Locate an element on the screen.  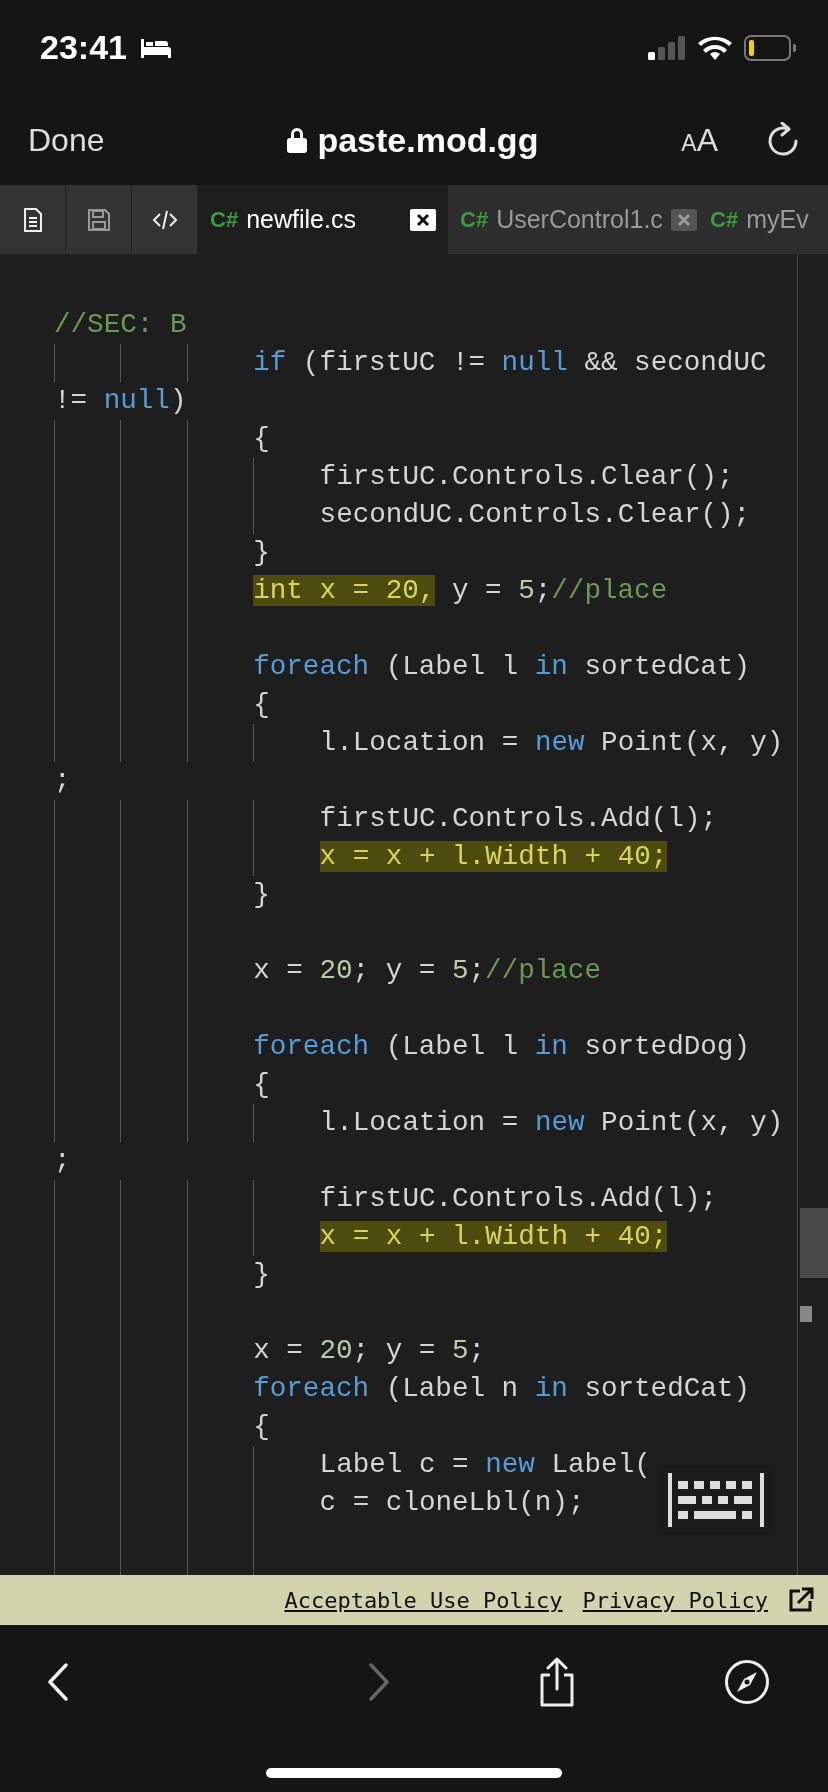
save-icon is located at coordinates (98, 219).